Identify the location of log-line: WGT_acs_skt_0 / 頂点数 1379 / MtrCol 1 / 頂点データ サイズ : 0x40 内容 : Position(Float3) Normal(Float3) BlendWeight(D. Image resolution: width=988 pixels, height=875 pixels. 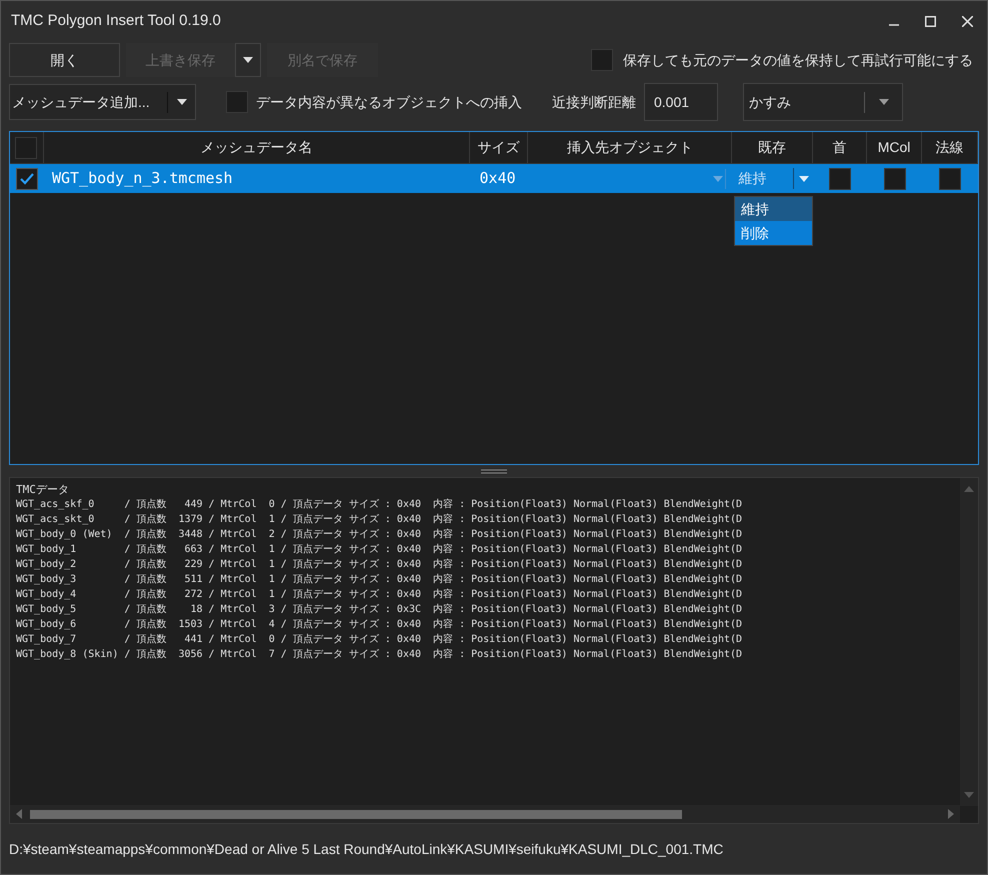
(379, 519).